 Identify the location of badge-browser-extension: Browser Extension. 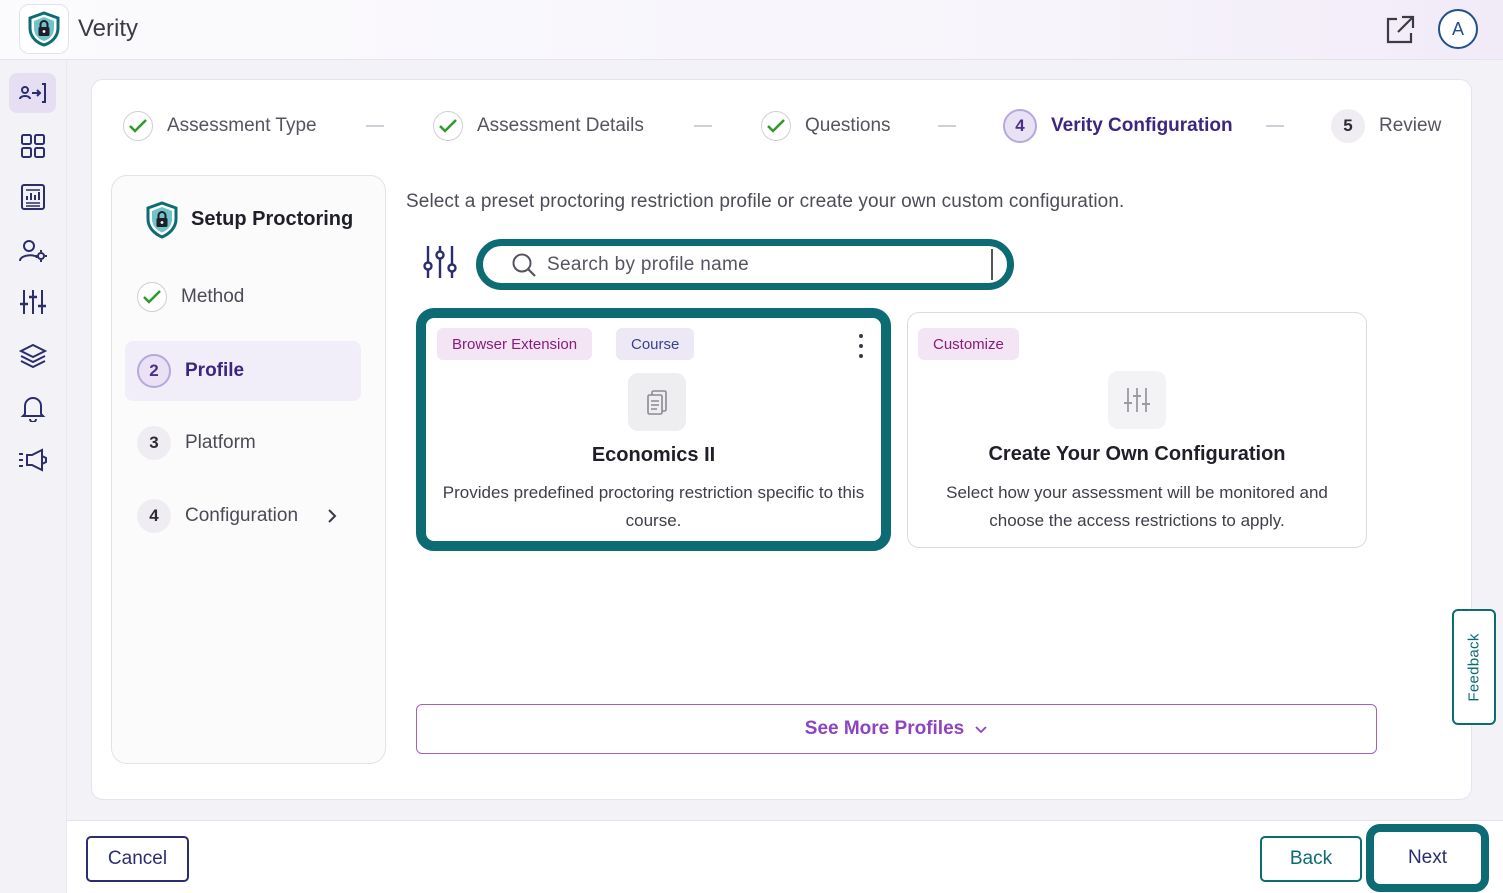
(515, 344).